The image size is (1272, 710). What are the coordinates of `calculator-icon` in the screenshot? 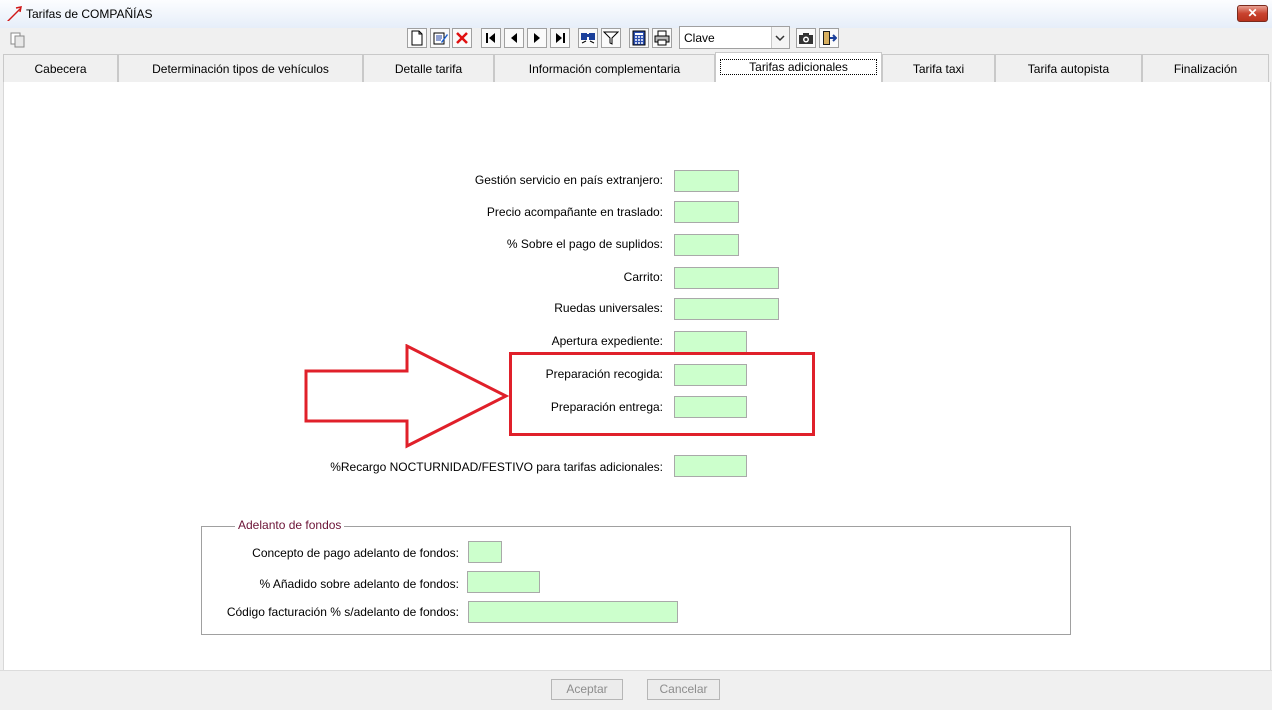 It's located at (639, 38).